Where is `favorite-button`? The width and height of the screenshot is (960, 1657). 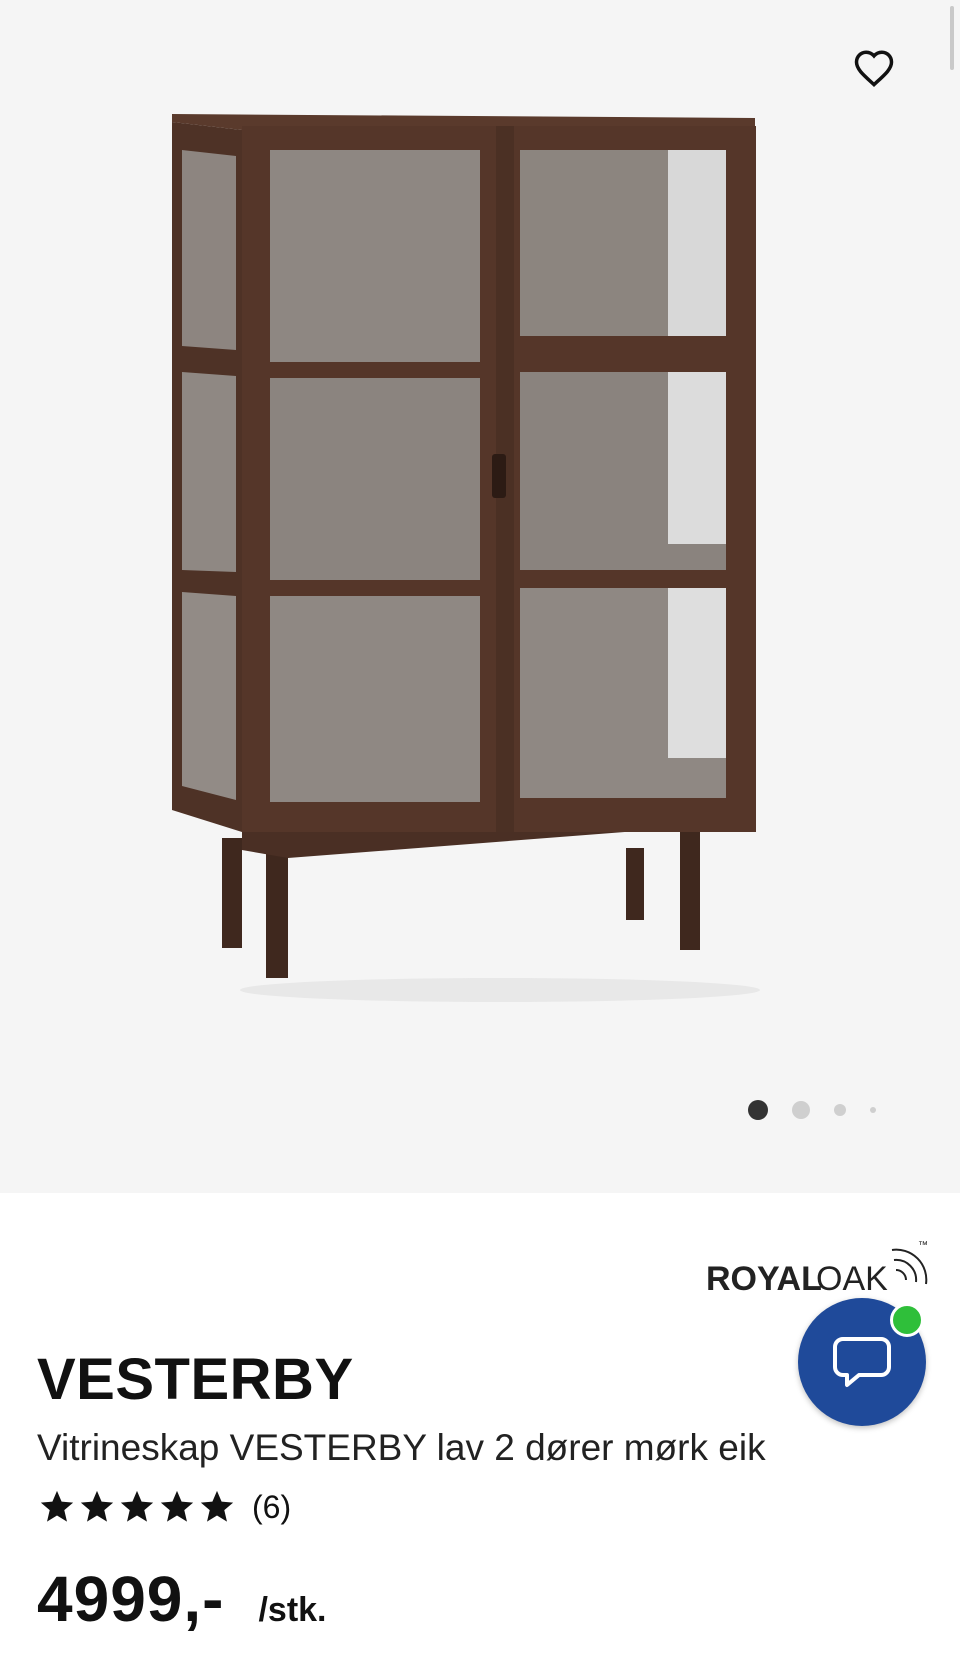
favorite-button is located at coordinates (874, 68).